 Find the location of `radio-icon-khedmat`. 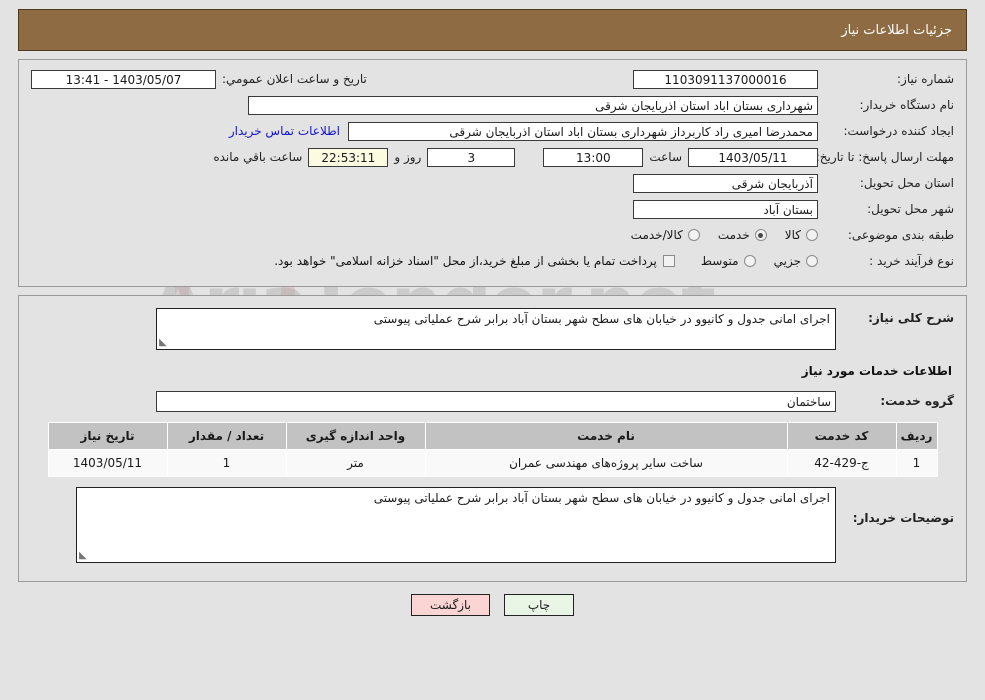

radio-icon-khedmat is located at coordinates (760, 235).